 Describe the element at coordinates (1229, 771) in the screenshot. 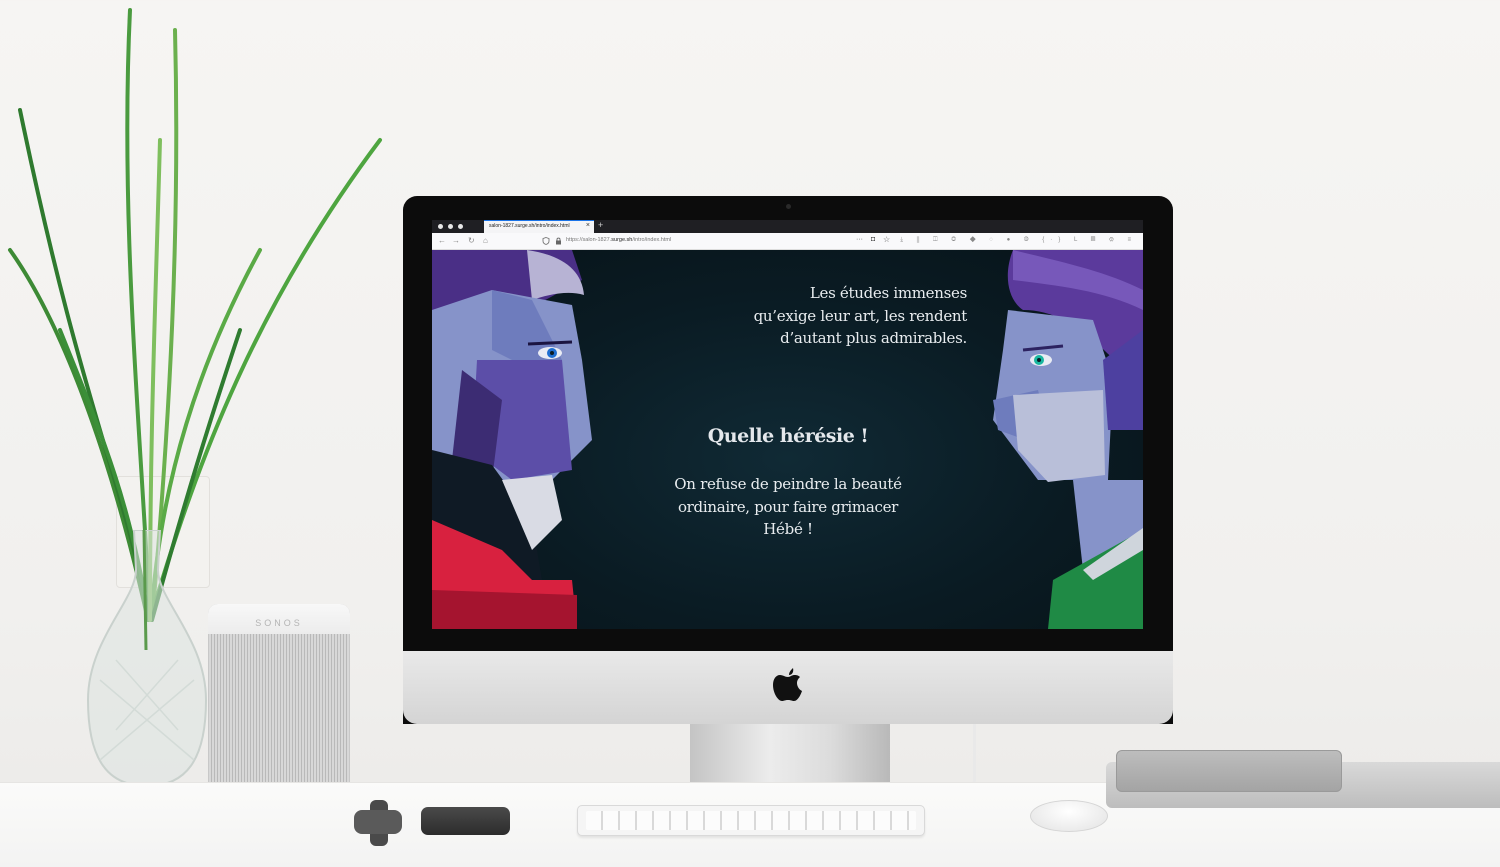

I see `tablet` at that location.